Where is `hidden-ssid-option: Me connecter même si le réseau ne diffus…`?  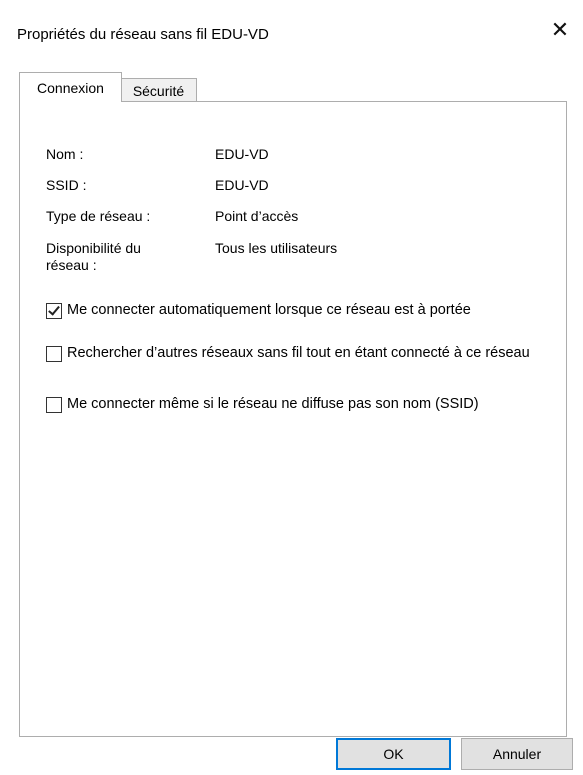
hidden-ssid-option: Me connecter même si le réseau ne diffus… is located at coordinates (301, 404).